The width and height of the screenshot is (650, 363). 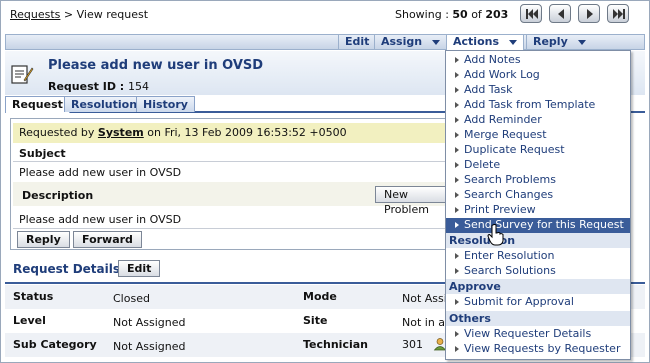 What do you see at coordinates (538, 334) in the screenshot?
I see `menu-item-view-requester-details: View Requester Details` at bounding box center [538, 334].